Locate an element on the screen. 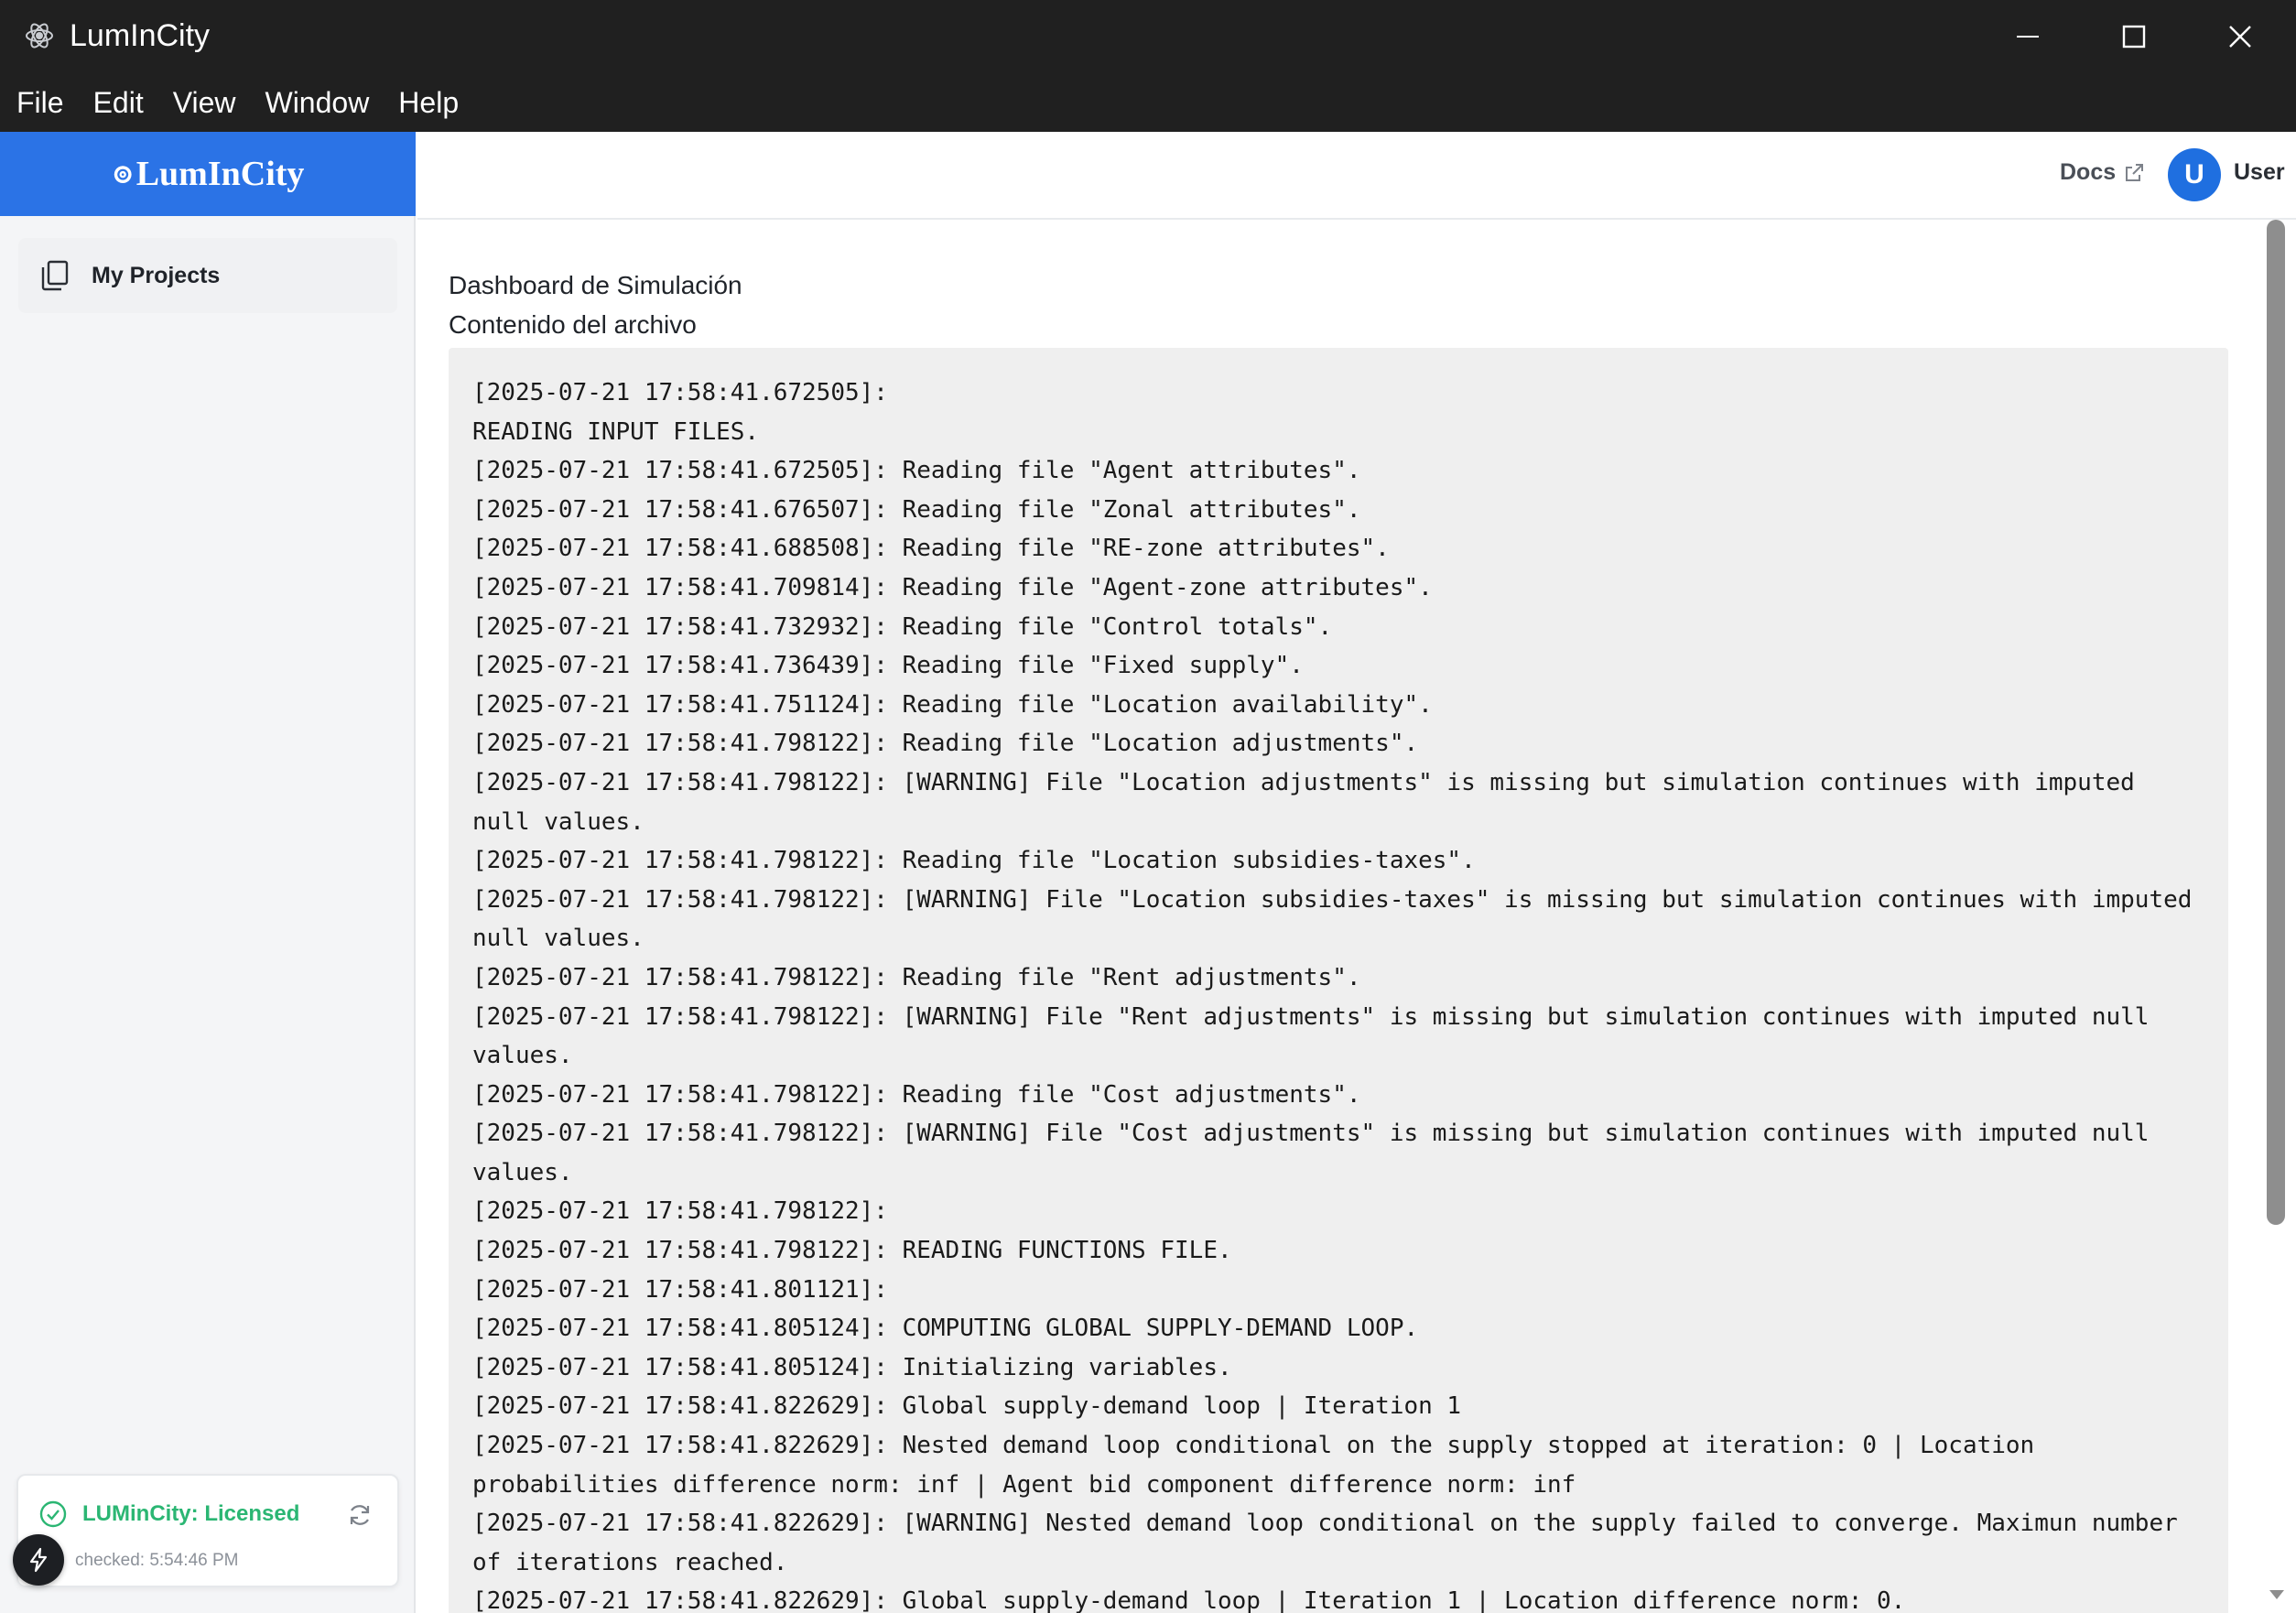  log-line: [2025-07-21 17:58:41.798122]: is located at coordinates (680, 1211).